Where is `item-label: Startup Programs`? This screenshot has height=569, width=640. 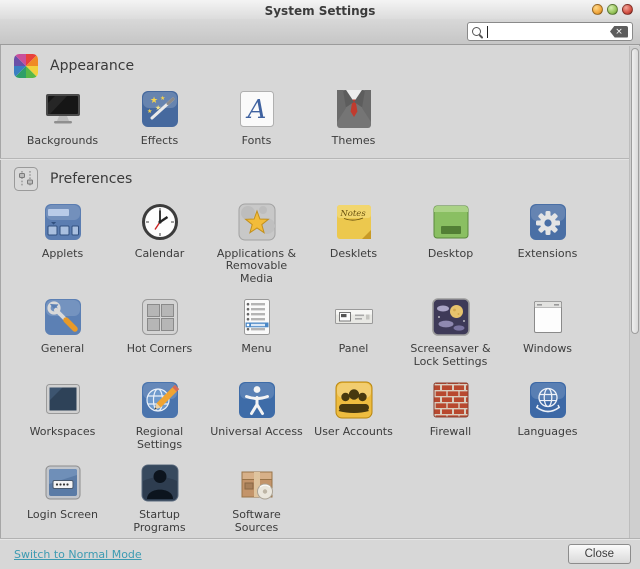 item-label: Startup Programs is located at coordinates (159, 521).